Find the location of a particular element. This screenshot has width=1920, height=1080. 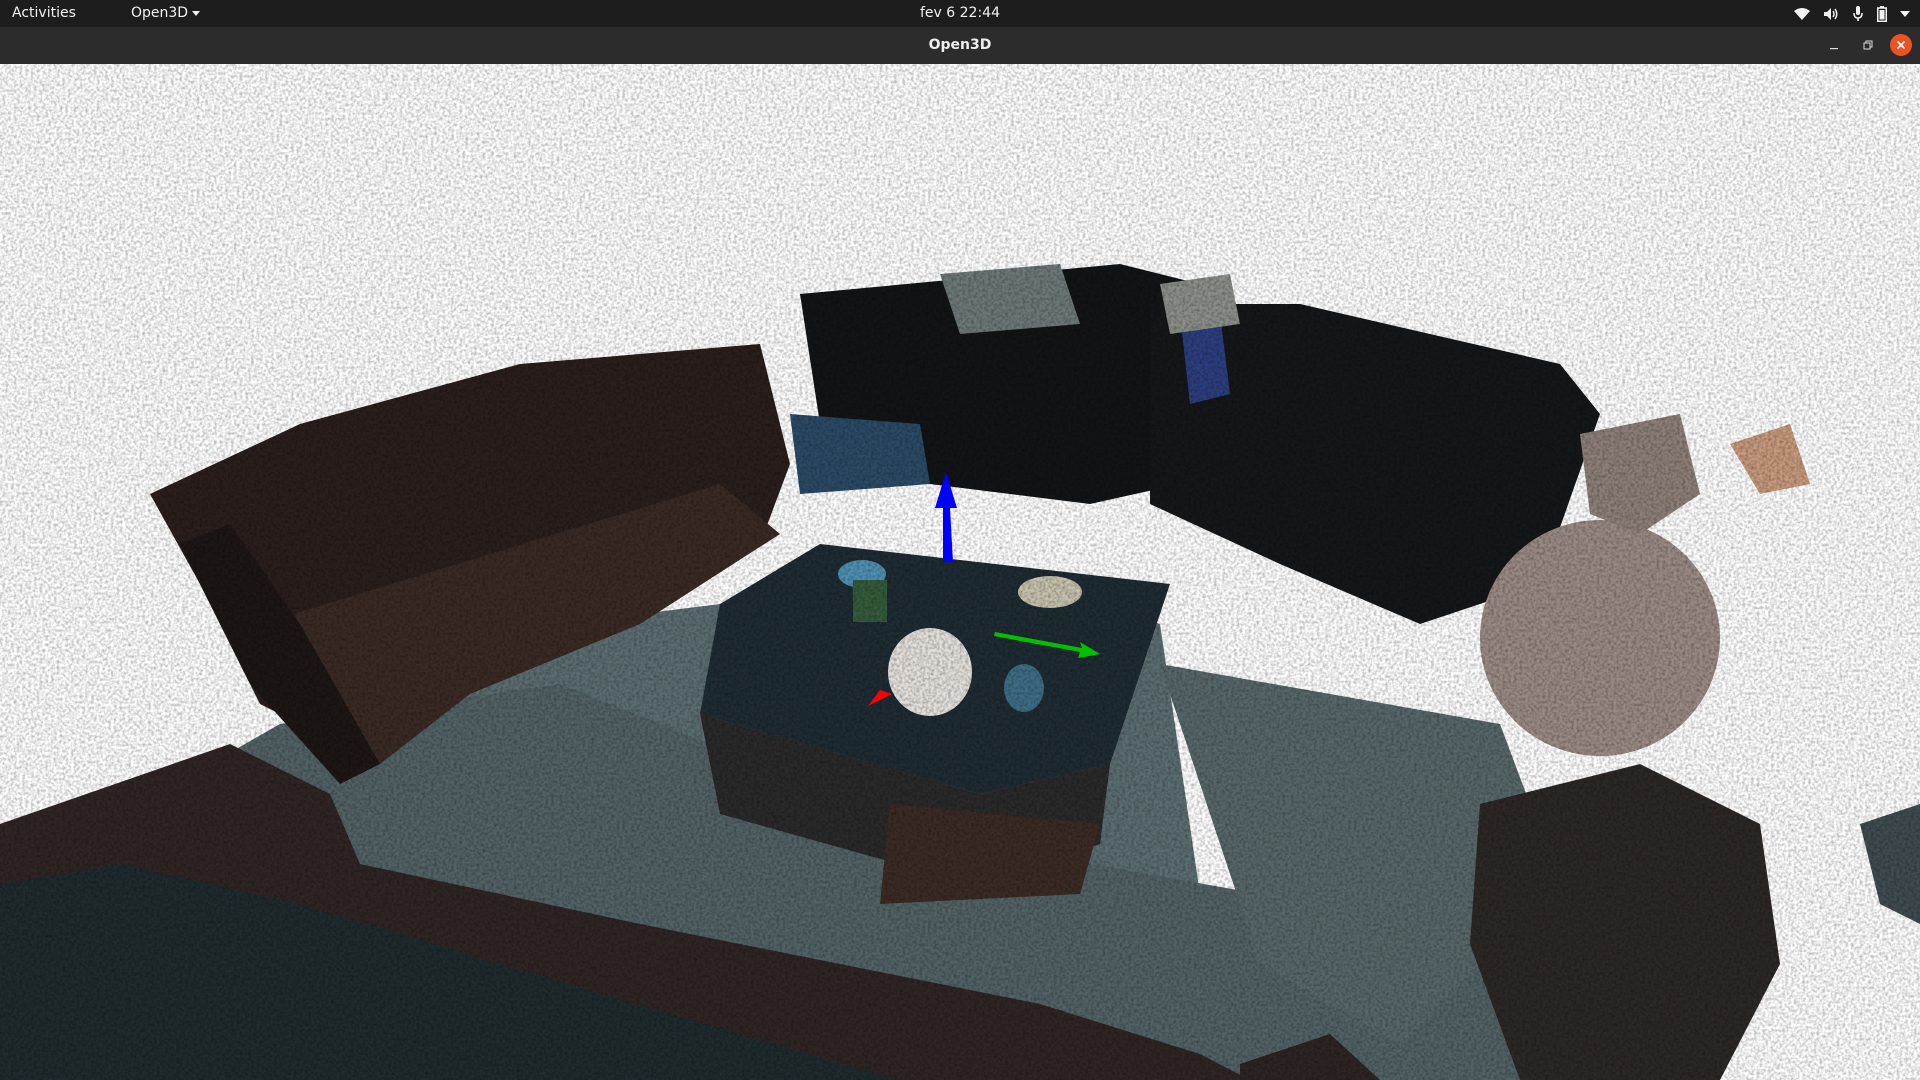

minimize-icon is located at coordinates (1834, 49).